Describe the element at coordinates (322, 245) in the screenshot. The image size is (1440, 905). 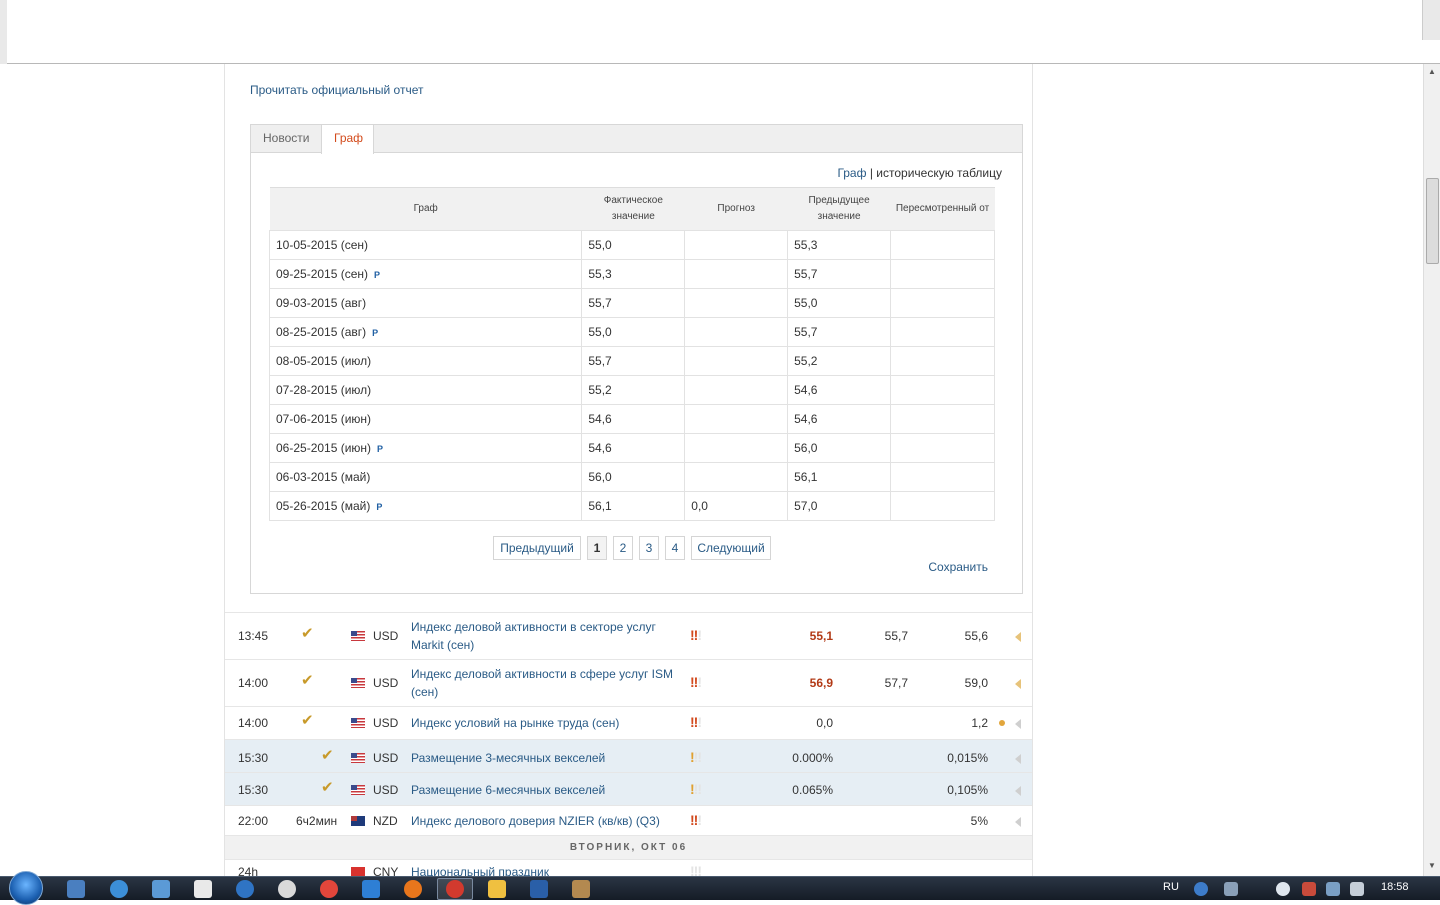
I see `history-date-text: 10-05-2015 (сен)` at that location.